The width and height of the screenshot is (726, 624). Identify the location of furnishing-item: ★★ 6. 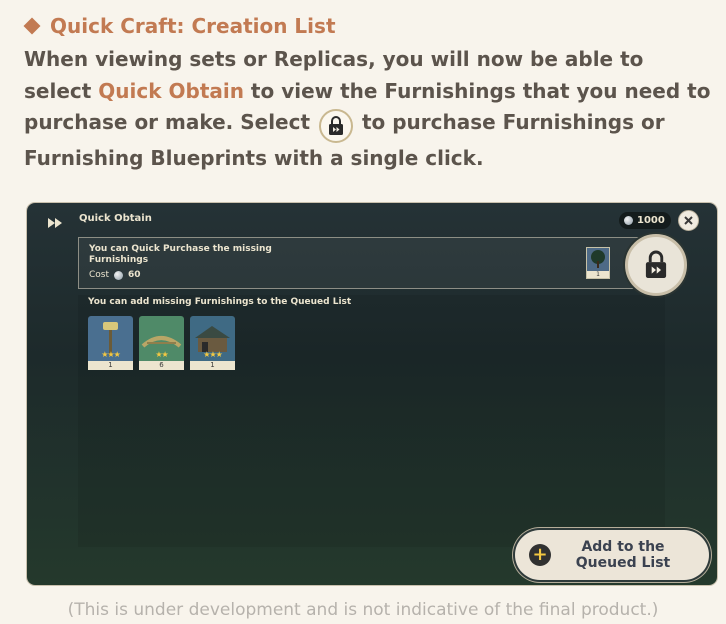
(161, 343).